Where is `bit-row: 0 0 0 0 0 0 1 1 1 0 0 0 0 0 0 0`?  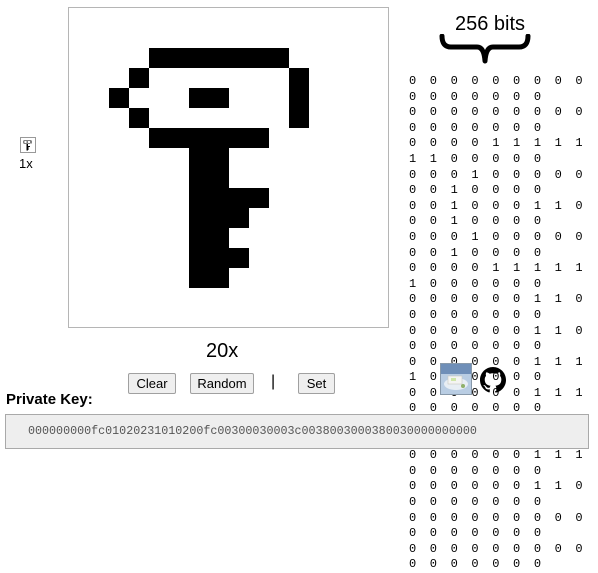
bit-row: 0 0 0 0 0 0 1 1 1 0 0 0 0 0 0 0 is located at coordinates (497, 463).